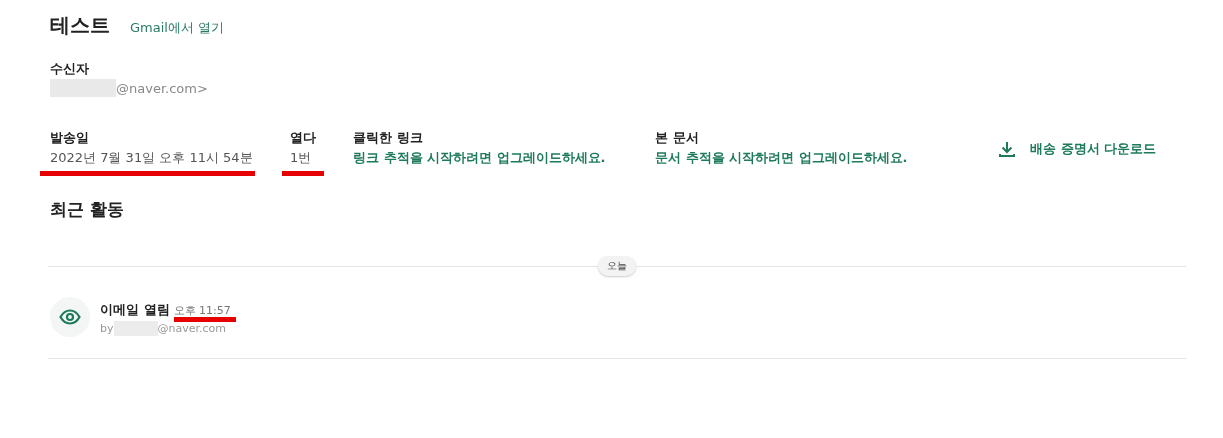  What do you see at coordinates (1077, 149) in the screenshot?
I see `download-button: 배송 증명서 다운로드` at bounding box center [1077, 149].